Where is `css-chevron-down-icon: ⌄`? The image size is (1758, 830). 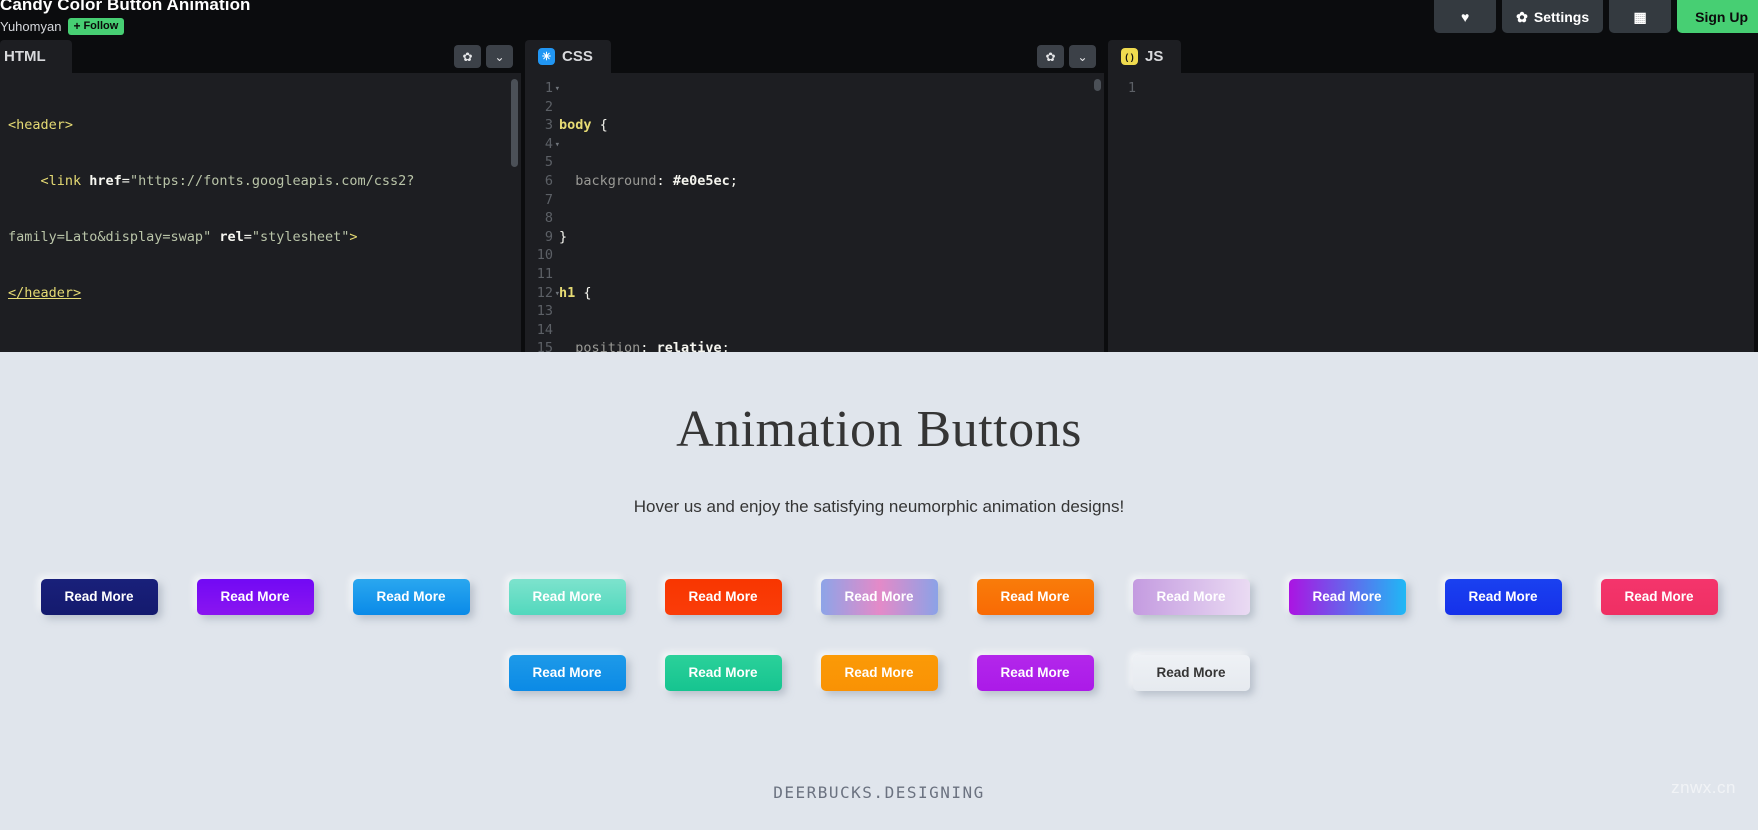 css-chevron-down-icon: ⌄ is located at coordinates (1082, 56).